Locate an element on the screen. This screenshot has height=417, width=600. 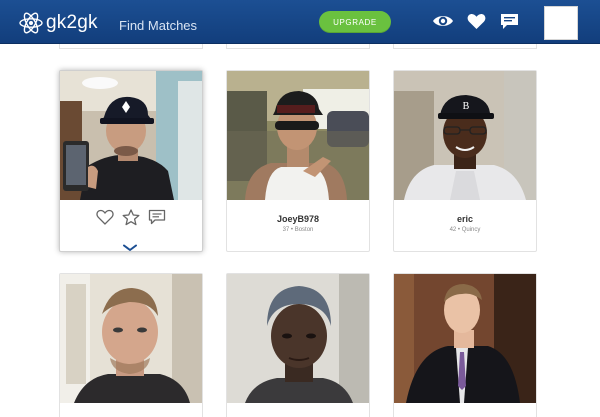
match-card: JoeyB978 37 • Boston is located at coordinates (298, 161).